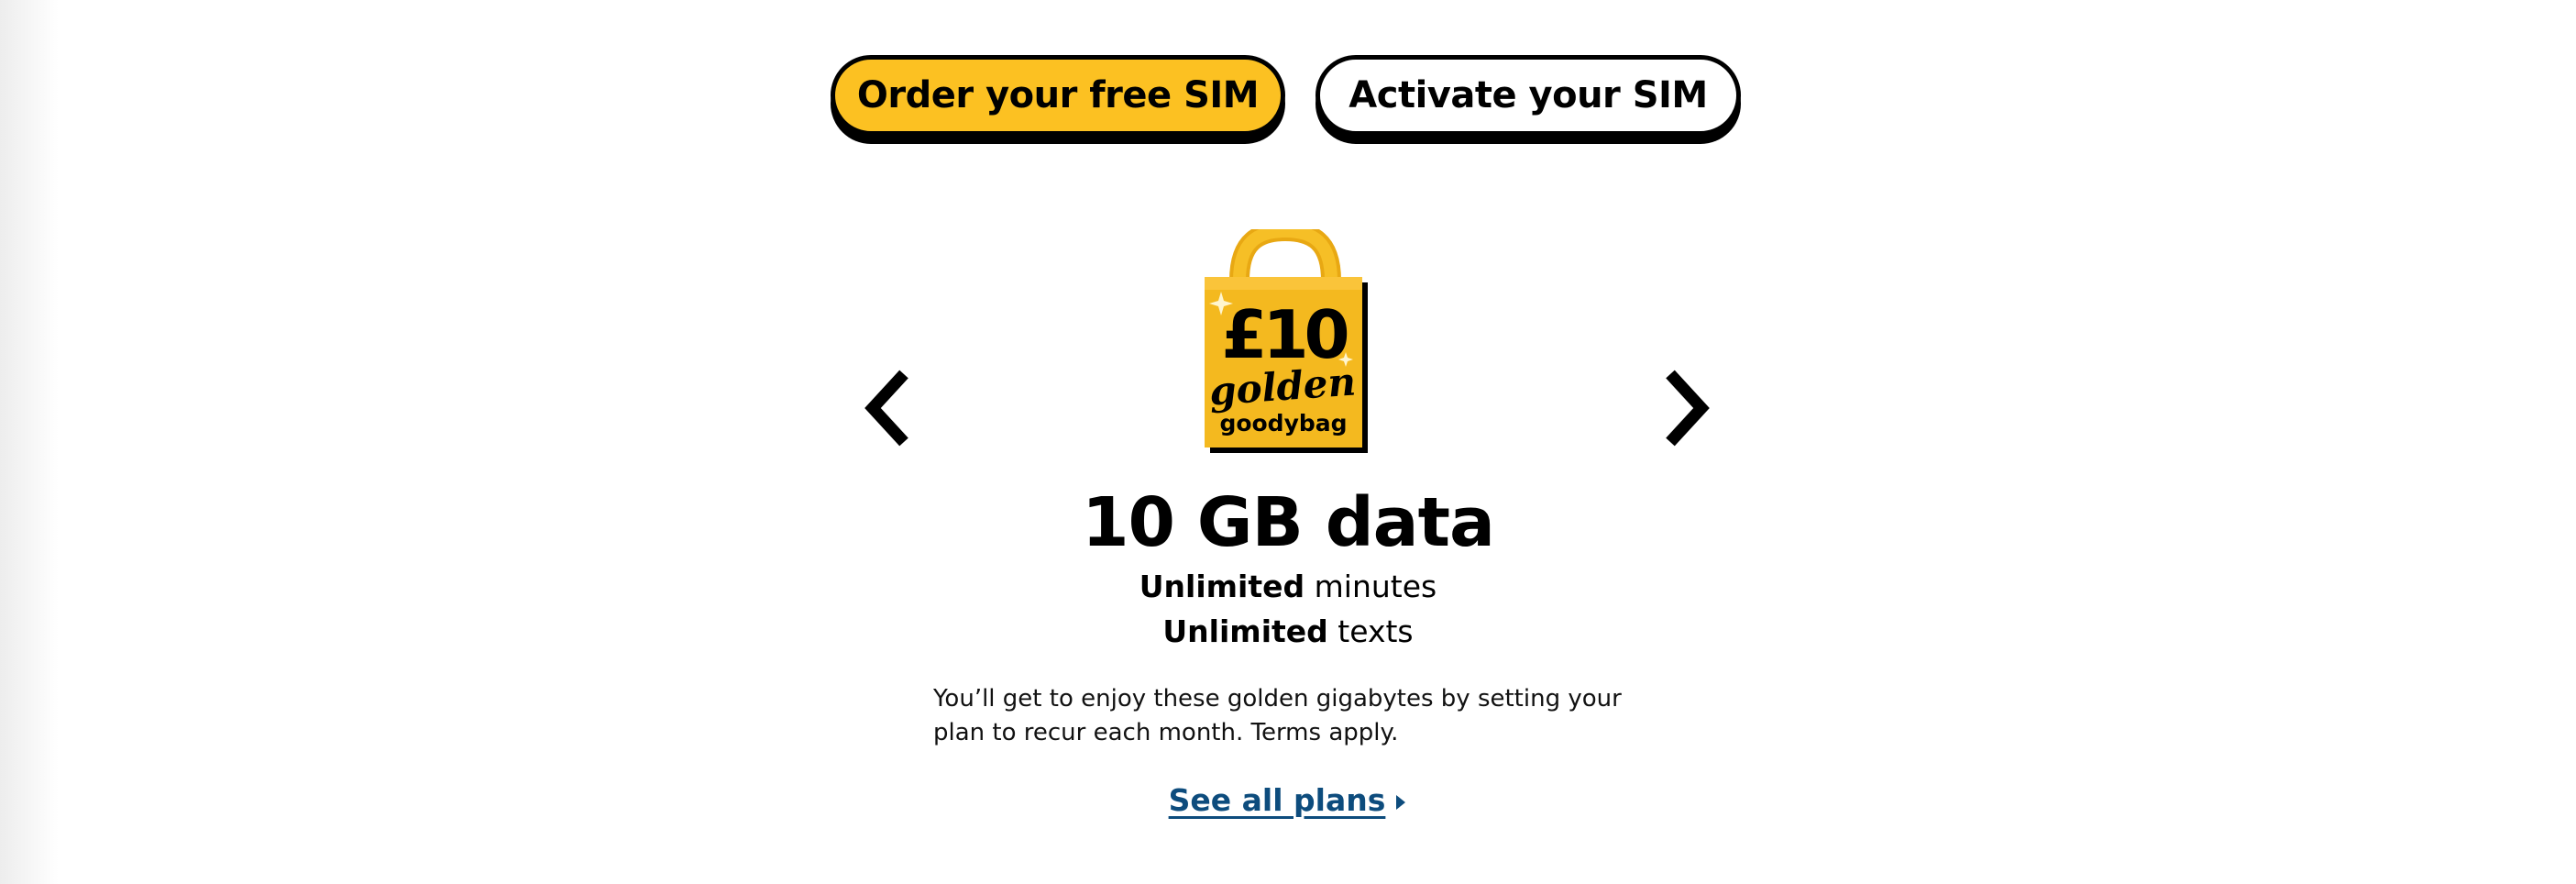 Image resolution: width=2576 pixels, height=884 pixels. I want to click on feature-minutes-bold: Unlimited, so click(1222, 586).